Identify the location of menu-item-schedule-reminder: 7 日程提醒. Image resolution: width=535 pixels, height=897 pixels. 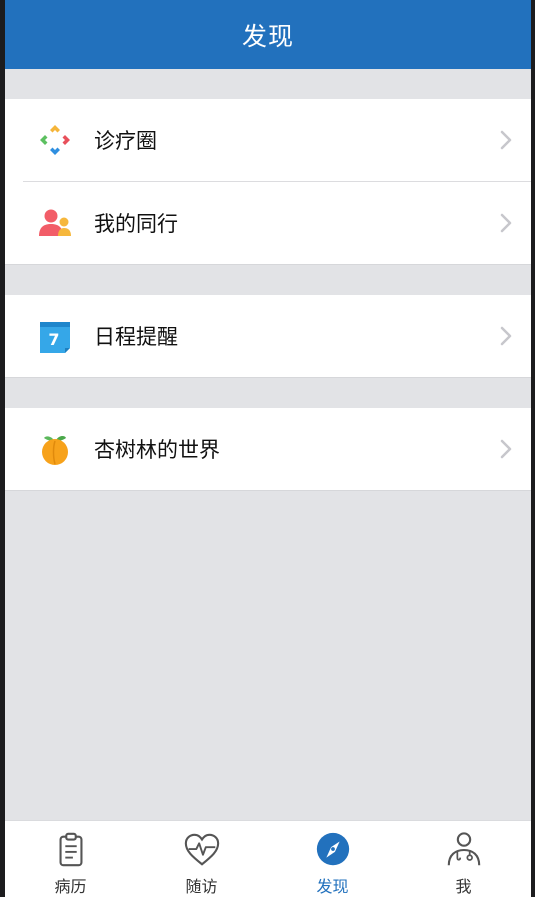
(268, 336).